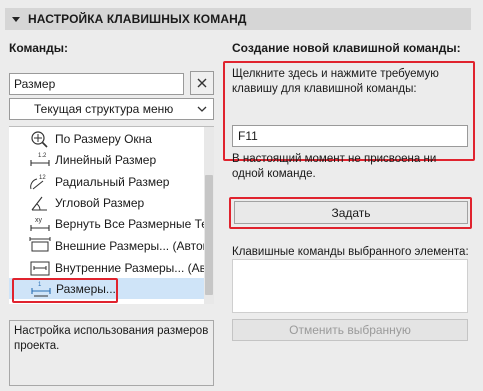 The height and width of the screenshot is (391, 483). I want to click on interior-dimension-icon, so click(40, 268).